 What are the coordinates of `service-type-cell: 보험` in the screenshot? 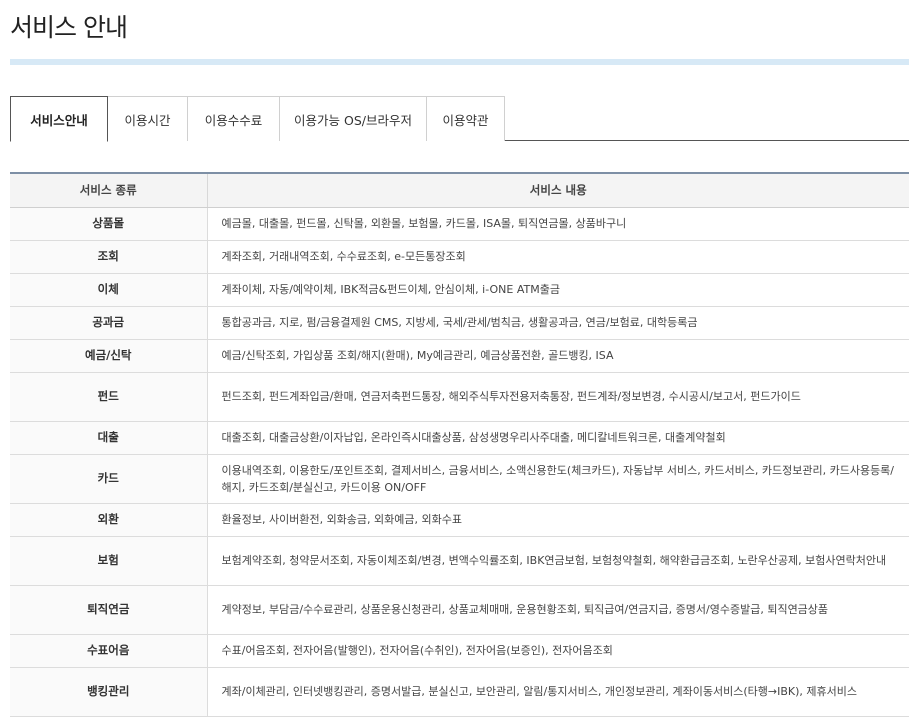 It's located at (109, 561).